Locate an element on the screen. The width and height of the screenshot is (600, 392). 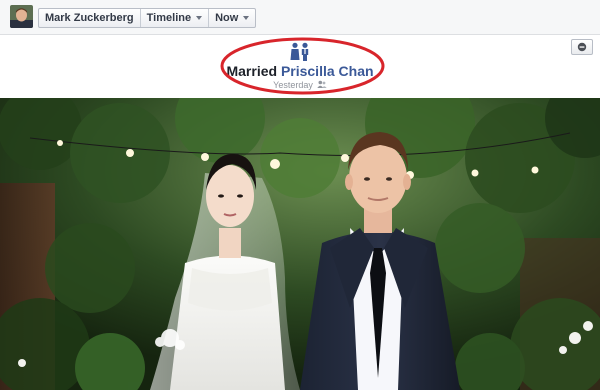
timeline-label: Timeline is located at coordinates (169, 18).